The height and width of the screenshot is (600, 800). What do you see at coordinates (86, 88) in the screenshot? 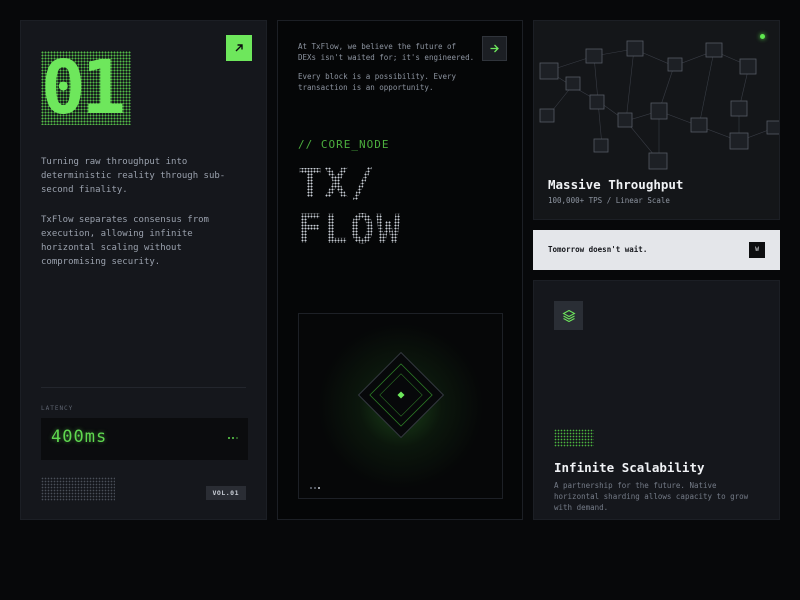
I see `section-number: 01` at bounding box center [86, 88].